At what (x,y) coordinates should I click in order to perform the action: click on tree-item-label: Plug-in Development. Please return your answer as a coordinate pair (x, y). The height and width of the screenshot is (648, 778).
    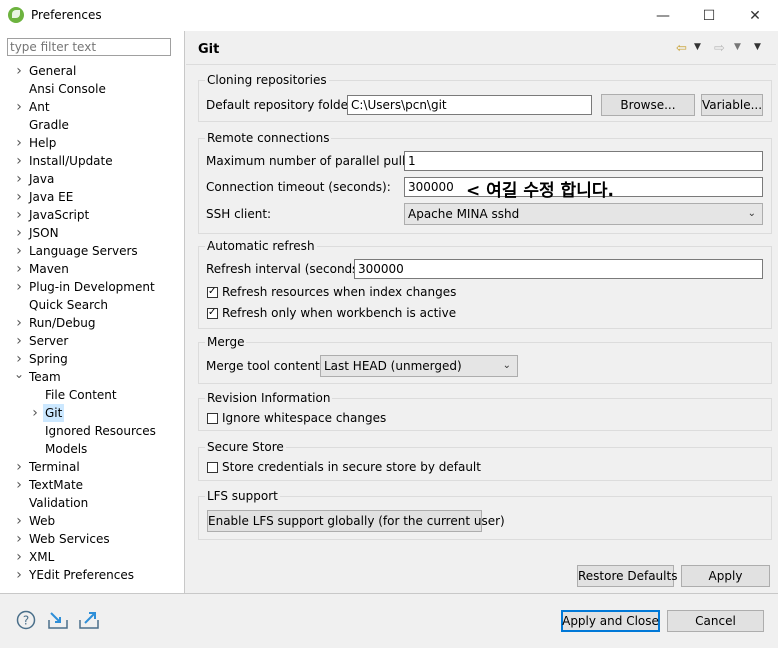
    Looking at the image, I should click on (92, 287).